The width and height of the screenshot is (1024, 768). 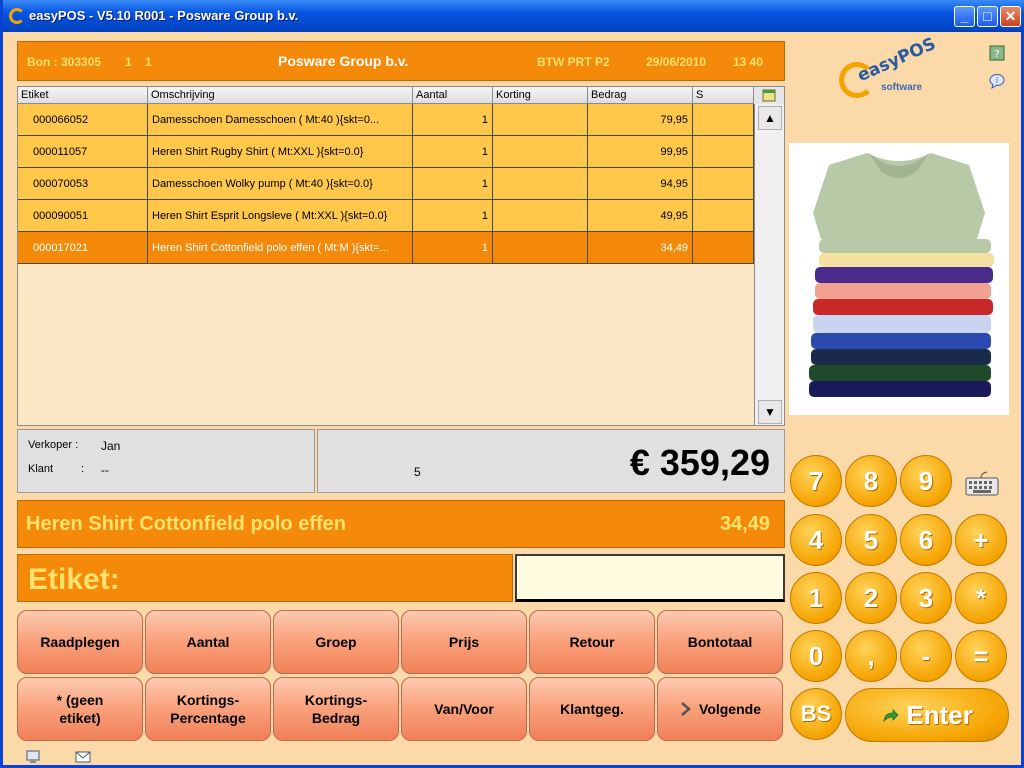 What do you see at coordinates (902, 87) in the screenshot?
I see `logo-subtitle: software` at bounding box center [902, 87].